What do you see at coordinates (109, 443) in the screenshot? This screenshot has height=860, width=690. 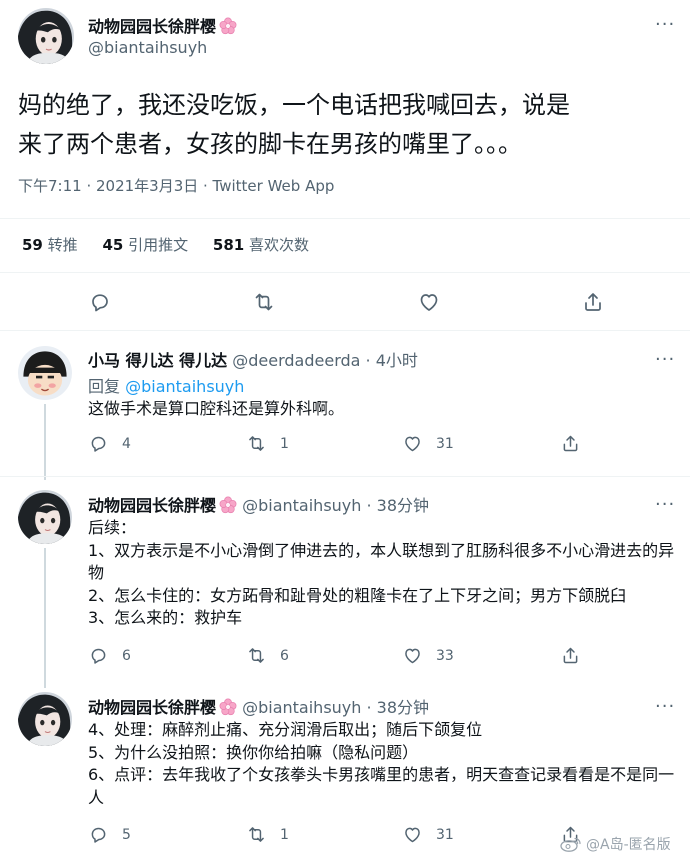 I see `reply-button: 4` at bounding box center [109, 443].